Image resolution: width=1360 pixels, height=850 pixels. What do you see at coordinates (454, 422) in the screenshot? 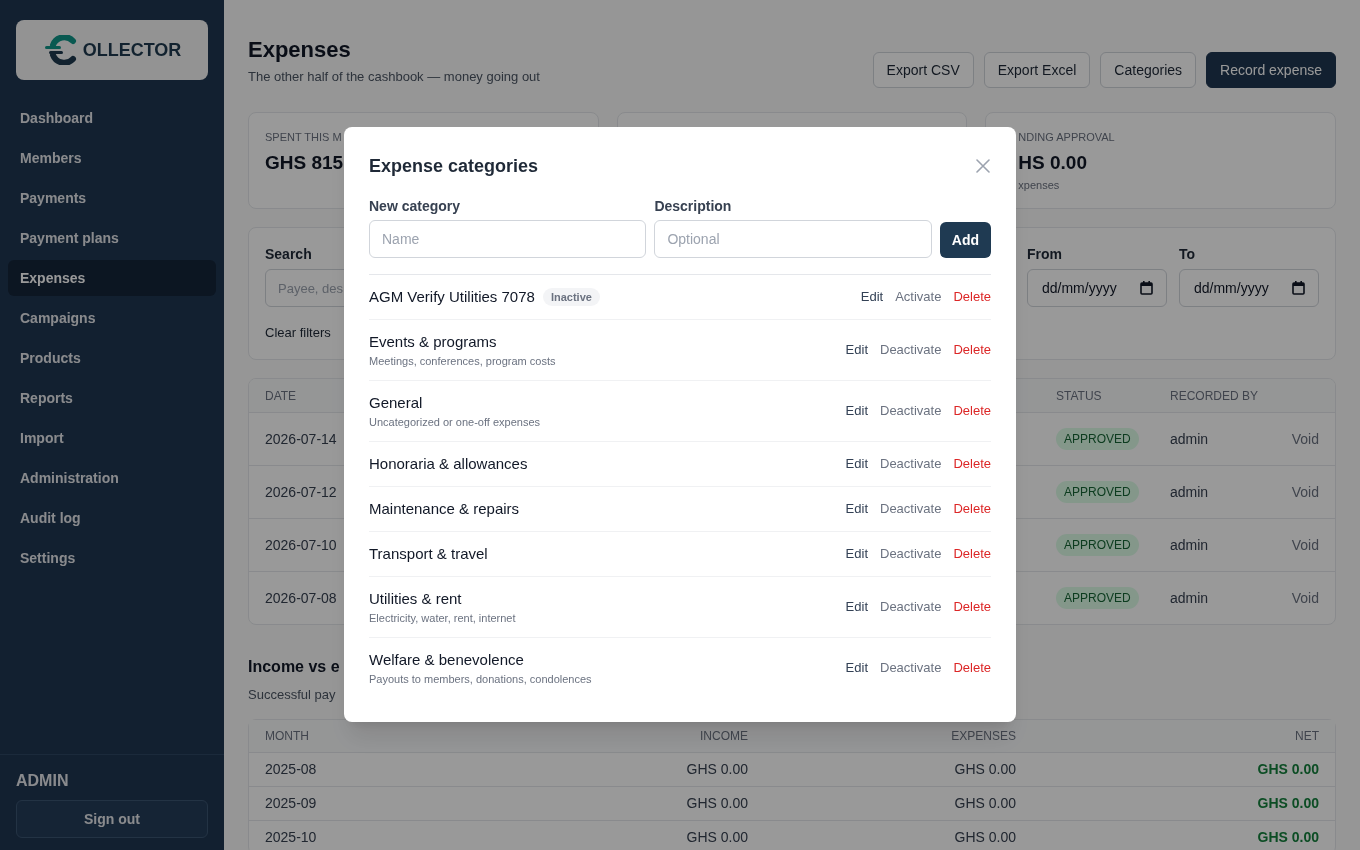
I see `category-description: Uncategorized or one-off expenses` at bounding box center [454, 422].